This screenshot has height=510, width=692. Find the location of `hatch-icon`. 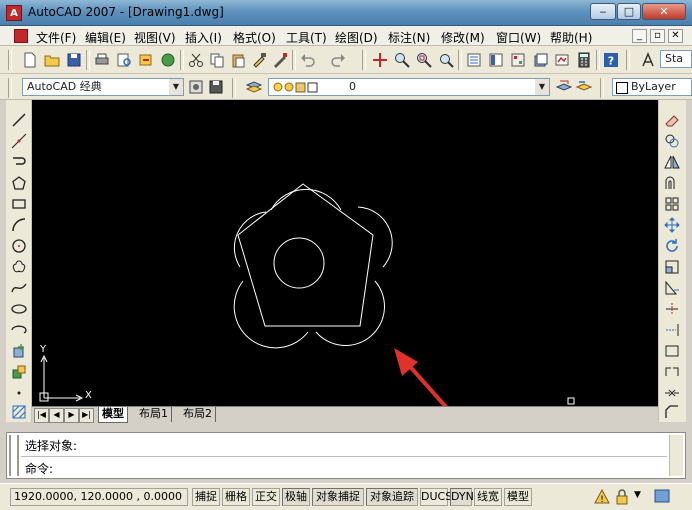

hatch-icon is located at coordinates (19, 412).